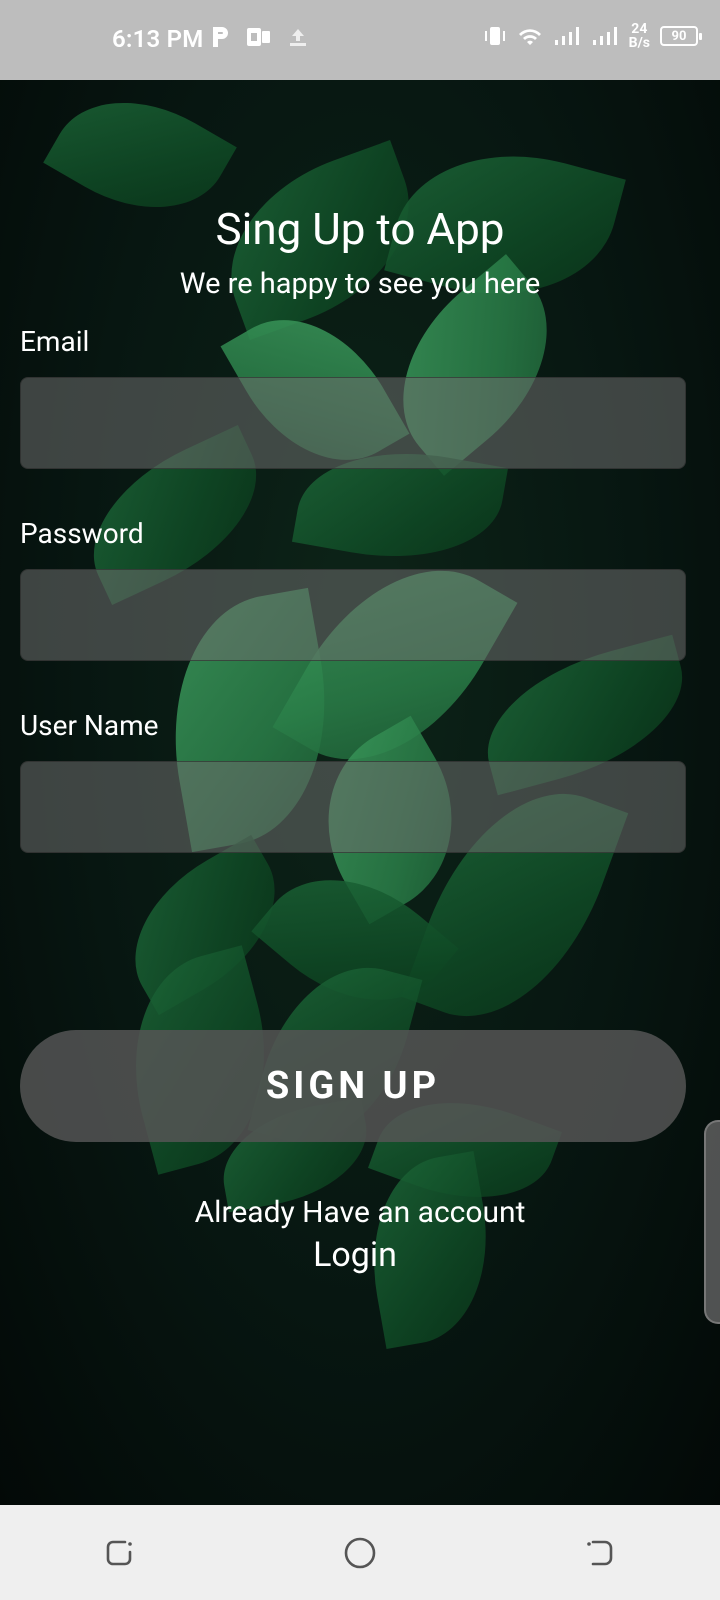  What do you see at coordinates (353, 423) in the screenshot?
I see `email-field` at bounding box center [353, 423].